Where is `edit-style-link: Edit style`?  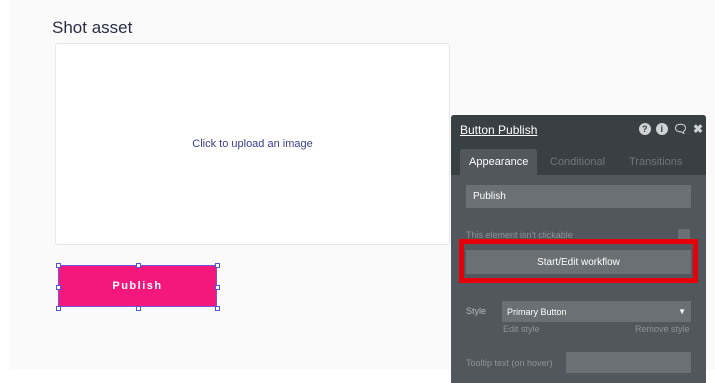
edit-style-link: Edit style is located at coordinates (521, 329).